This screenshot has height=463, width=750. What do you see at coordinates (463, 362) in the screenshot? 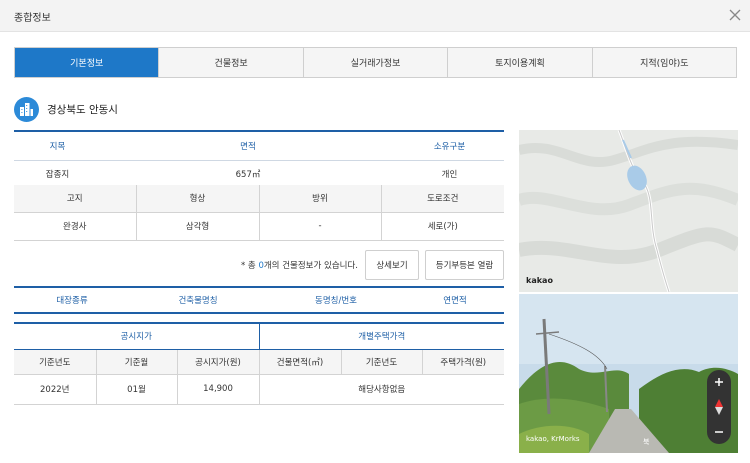
I see `header-housing-price: 주택가격(원)` at bounding box center [463, 362].